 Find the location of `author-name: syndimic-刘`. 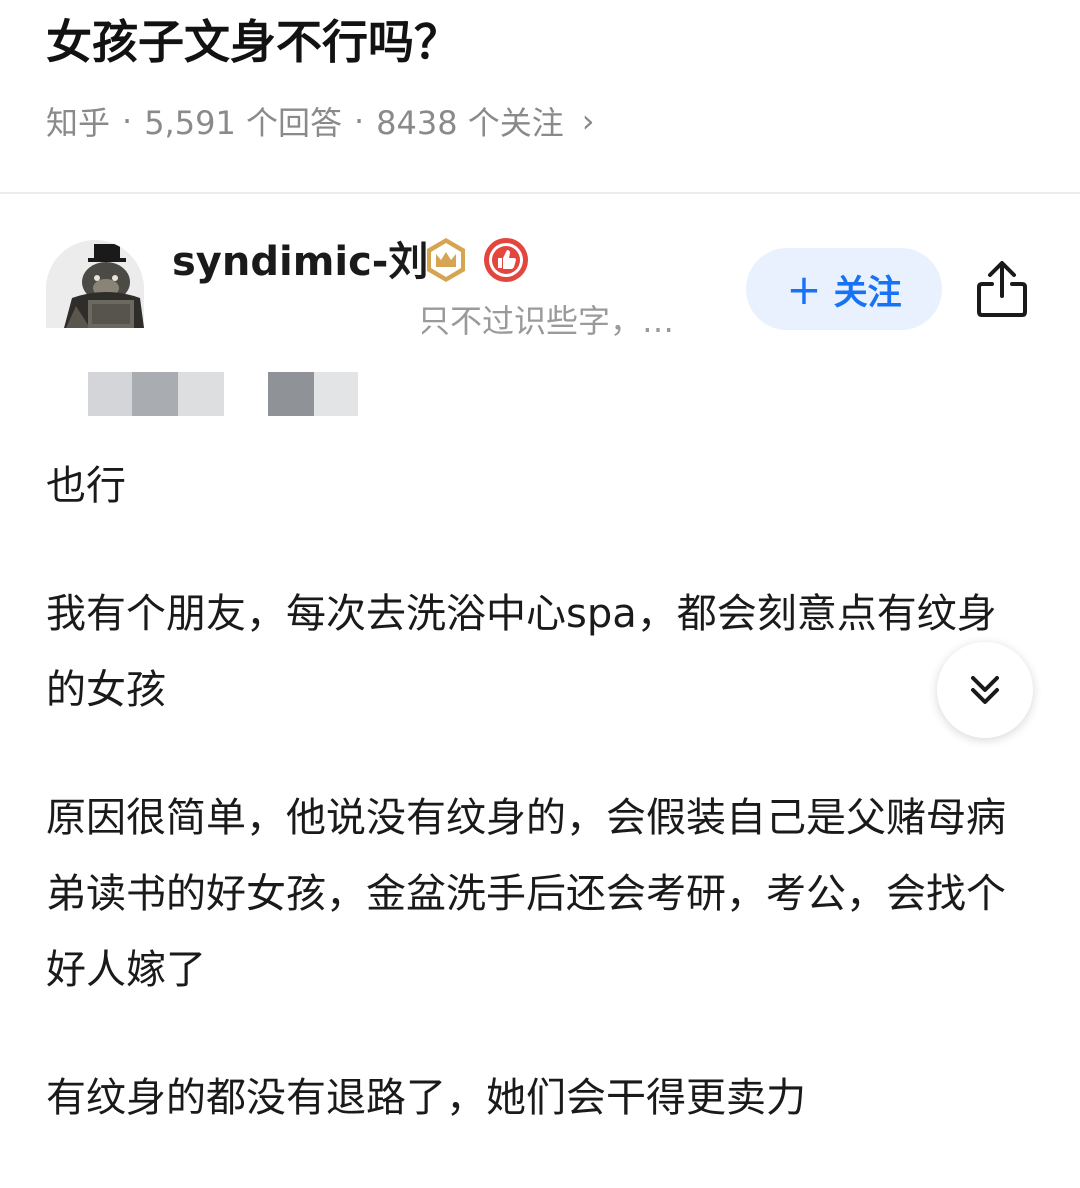

author-name: syndimic-刘 is located at coordinates (300, 262).